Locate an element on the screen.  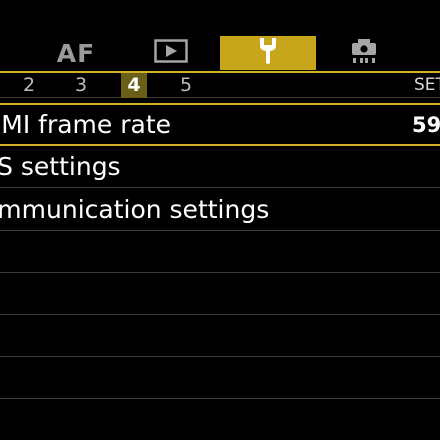
page-selector: 2 3 4 5 SET is located at coordinates (220, 84).